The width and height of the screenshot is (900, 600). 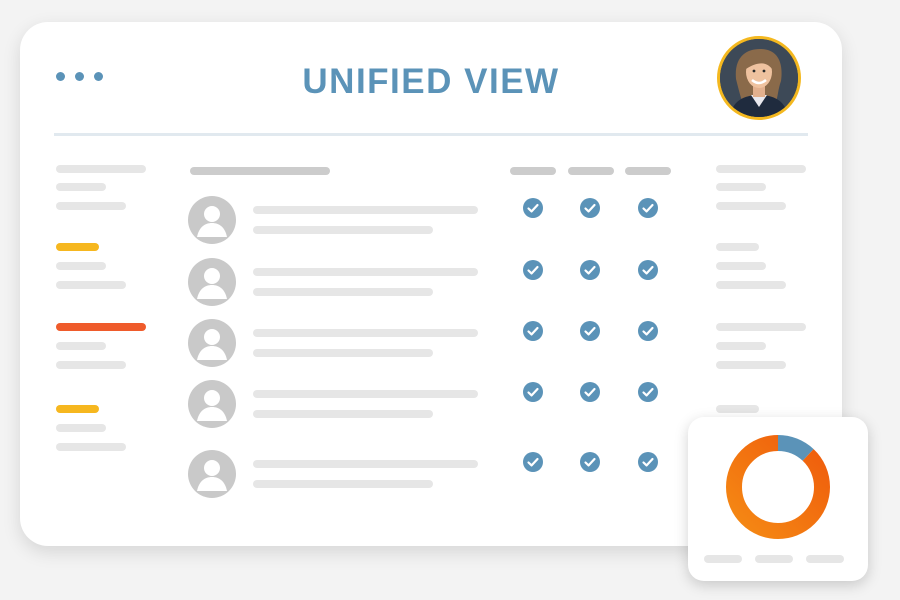 I want to click on user-photo, so click(x=759, y=78).